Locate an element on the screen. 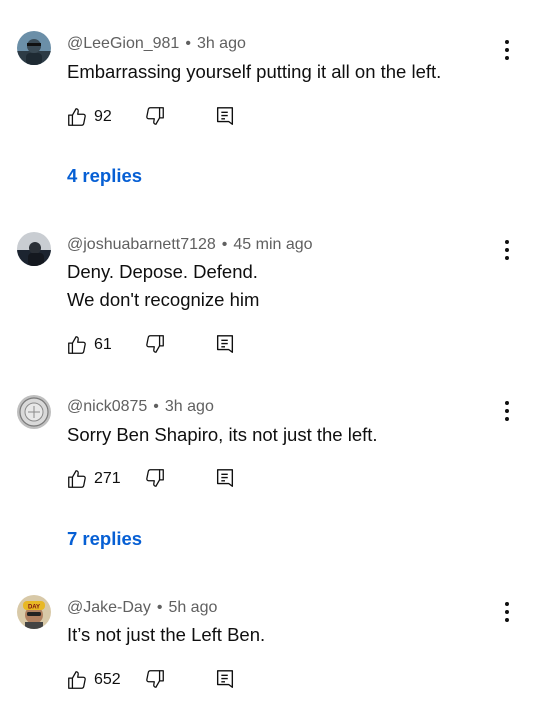  comment-actions: 271 is located at coordinates (150, 479).